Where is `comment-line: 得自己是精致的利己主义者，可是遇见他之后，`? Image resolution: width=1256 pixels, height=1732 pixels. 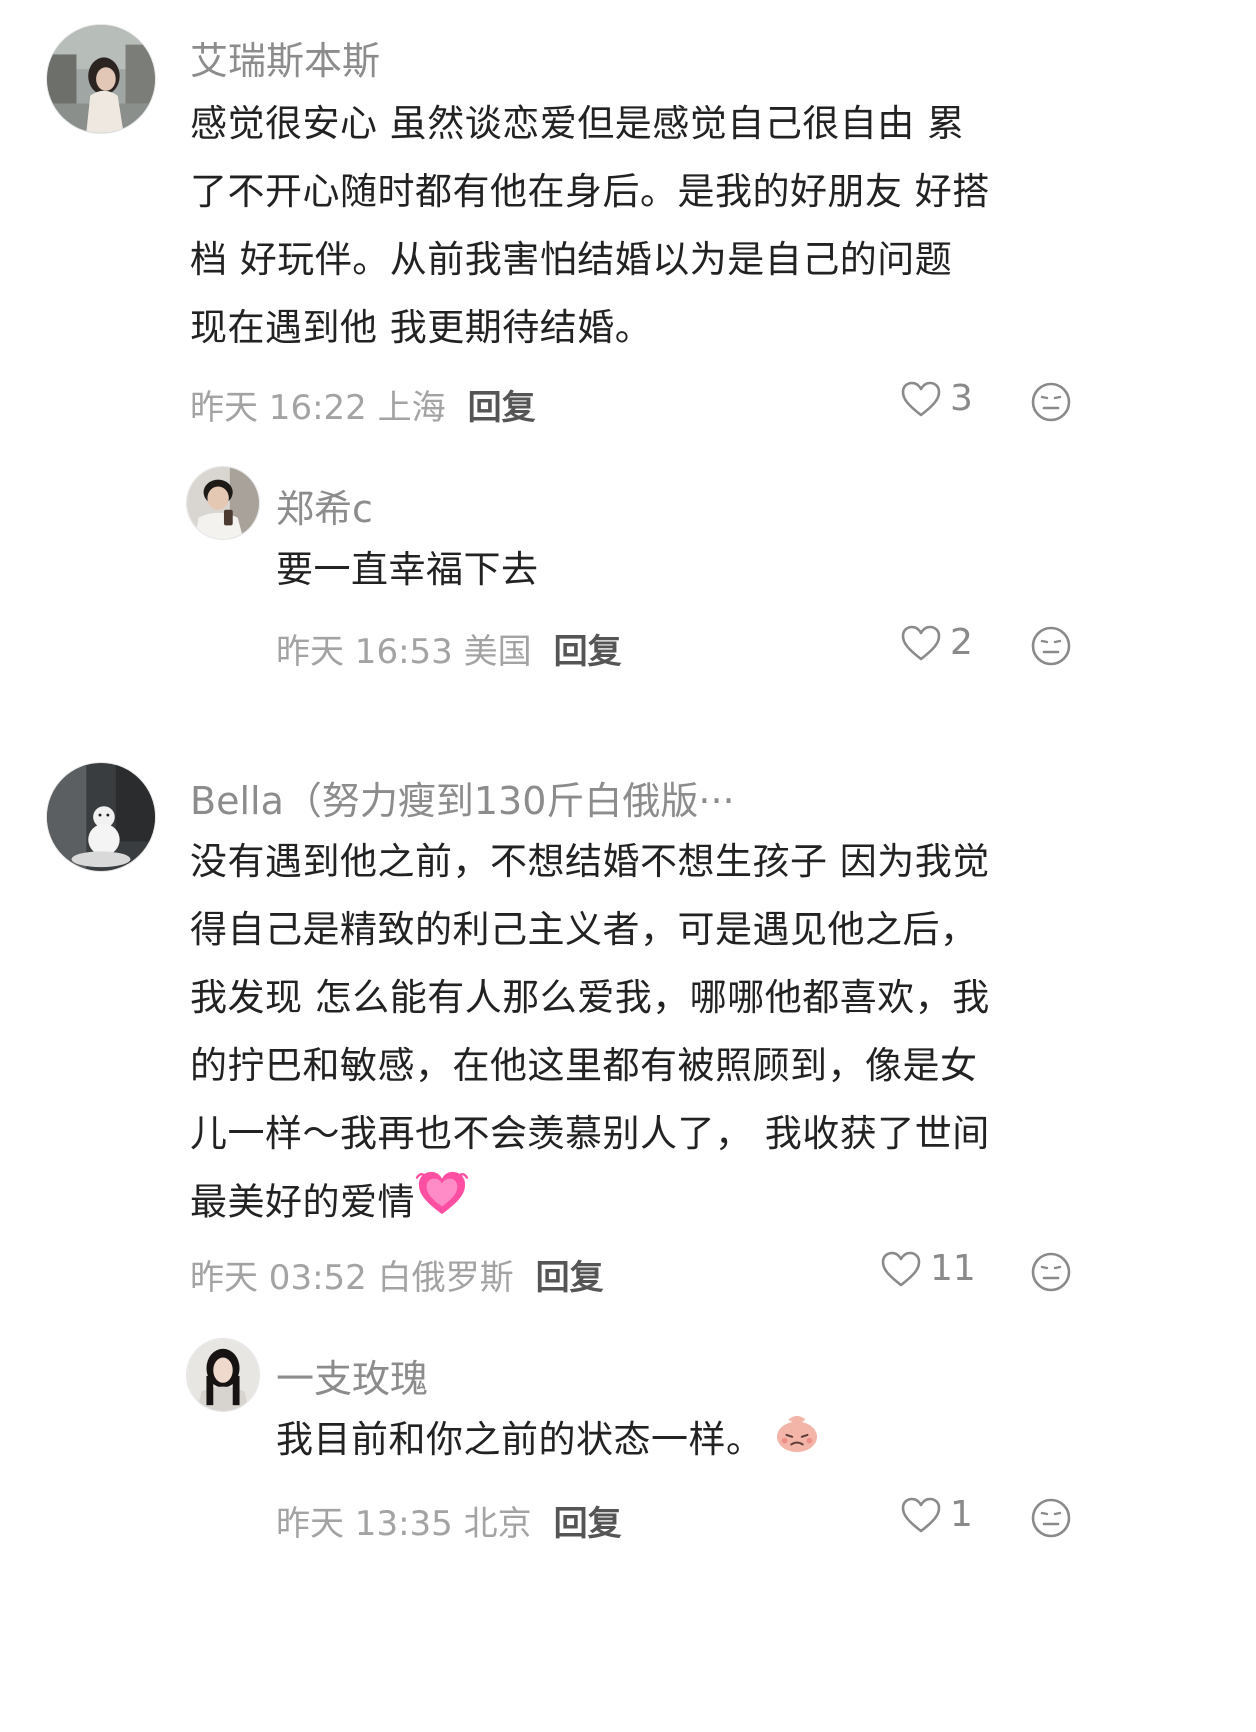 comment-line: 得自己是精致的利己主义者，可是遇见他之后， is located at coordinates (584, 929).